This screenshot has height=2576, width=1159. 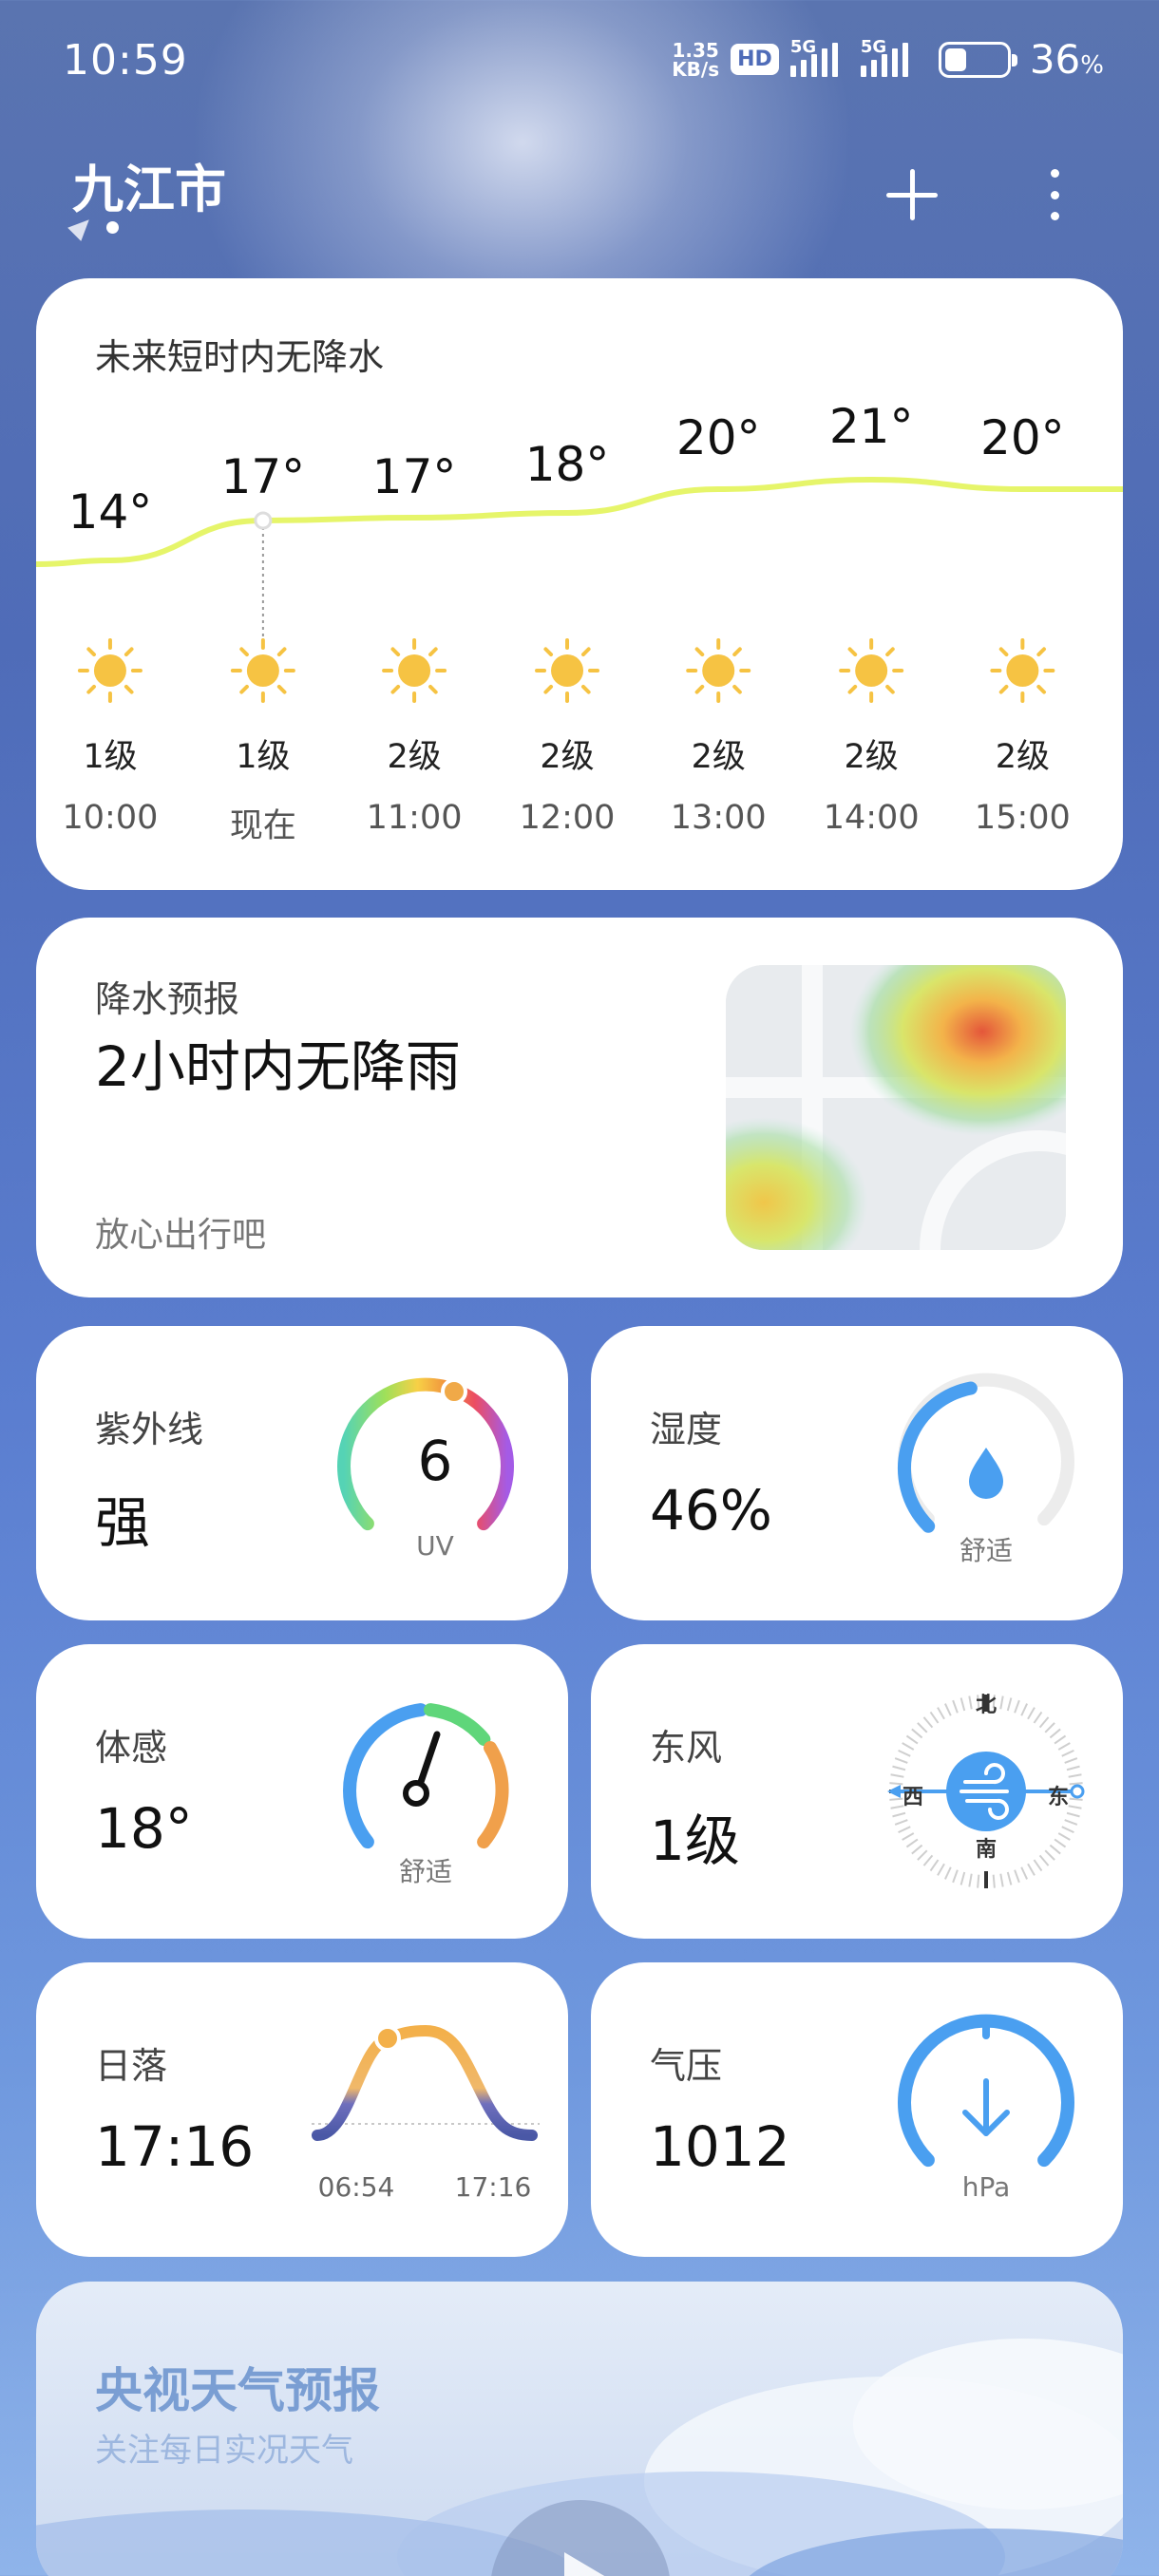 I want to click on radar-map-thumbnail, so click(x=896, y=1107).